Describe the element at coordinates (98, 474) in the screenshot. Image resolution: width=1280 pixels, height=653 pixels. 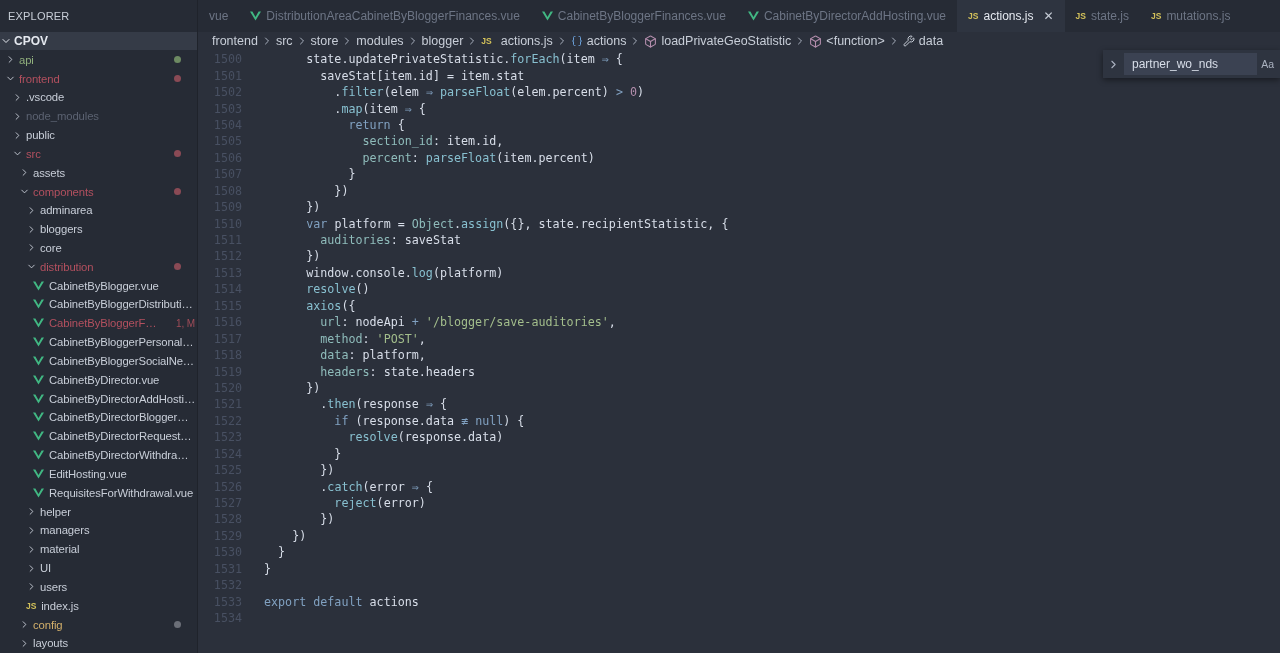
I see `tree-item: EditHosting.vue` at that location.